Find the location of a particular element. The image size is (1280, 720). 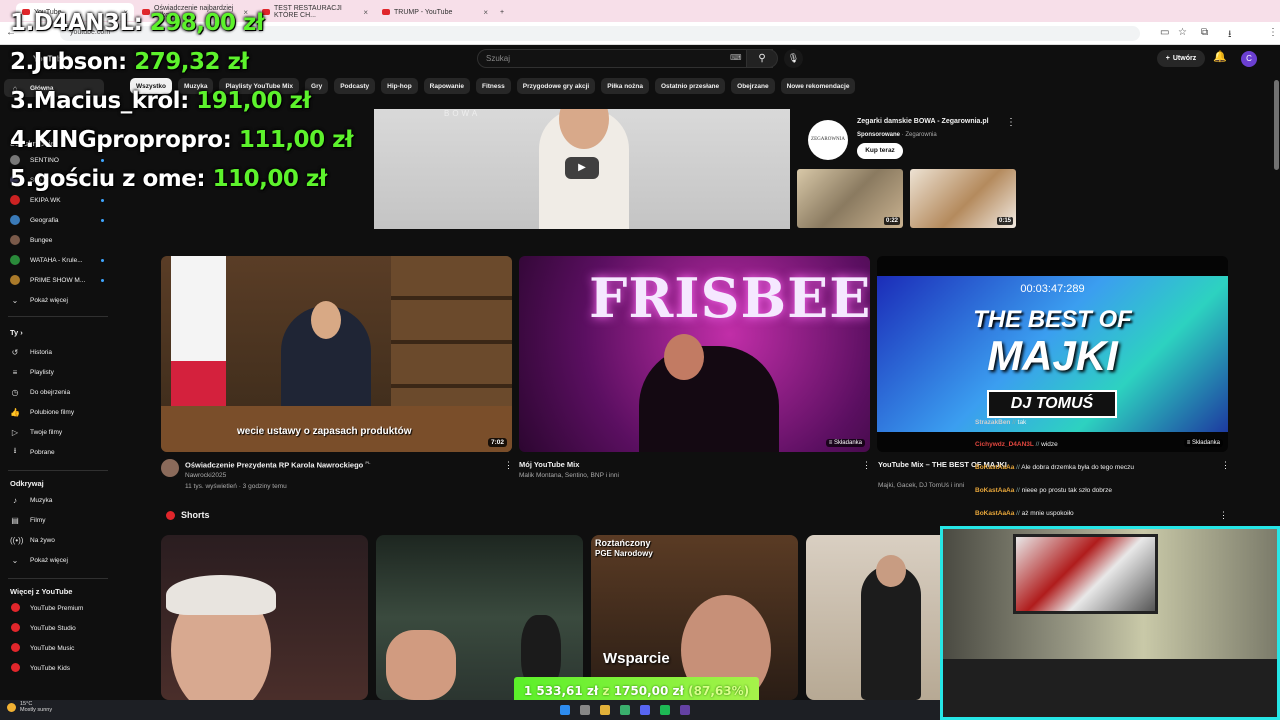

sidebar-you-3: 👍 Polubione filmy is located at coordinates (54, 412).